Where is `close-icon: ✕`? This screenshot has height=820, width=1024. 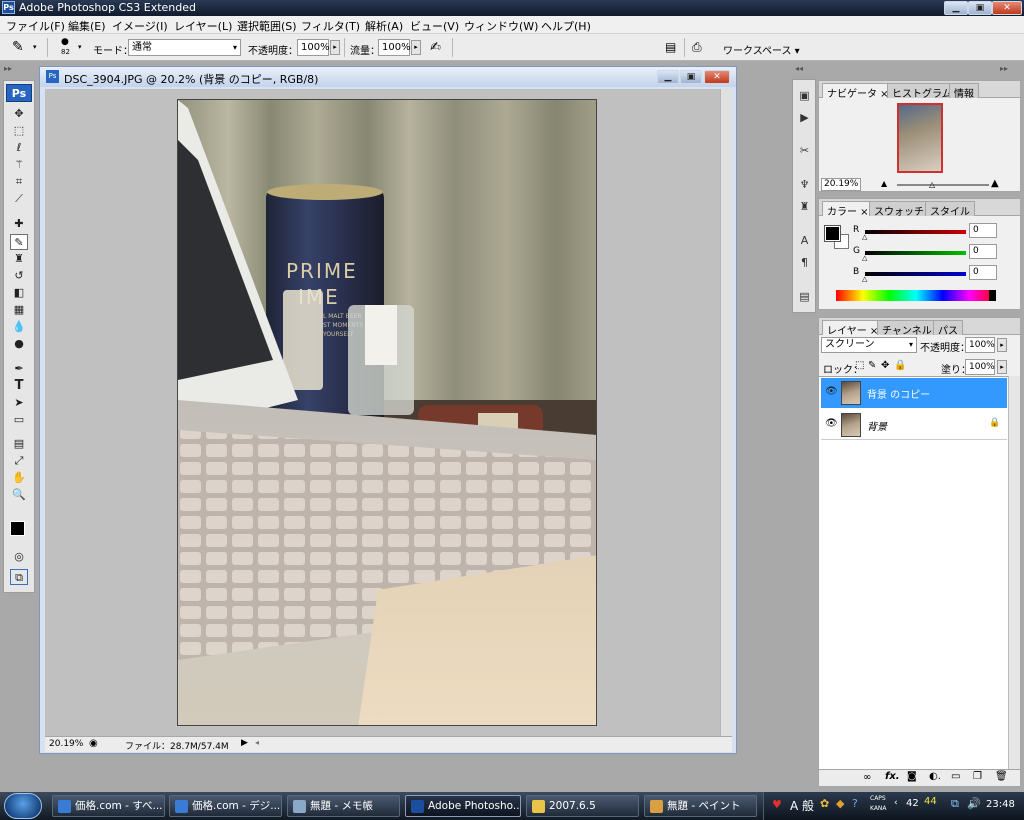 close-icon: ✕ is located at coordinates (1007, 8).